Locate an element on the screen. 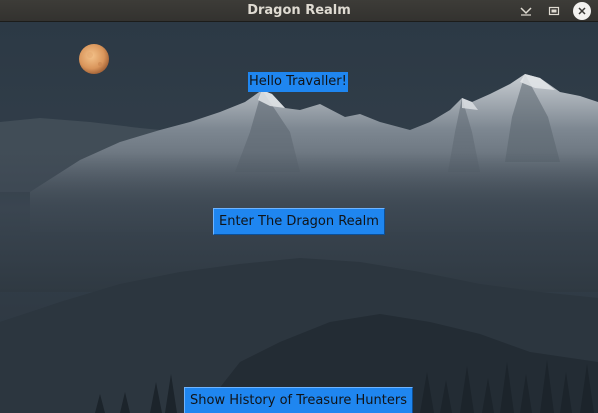 This screenshot has height=413, width=598. moon-icon is located at coordinates (94, 59).